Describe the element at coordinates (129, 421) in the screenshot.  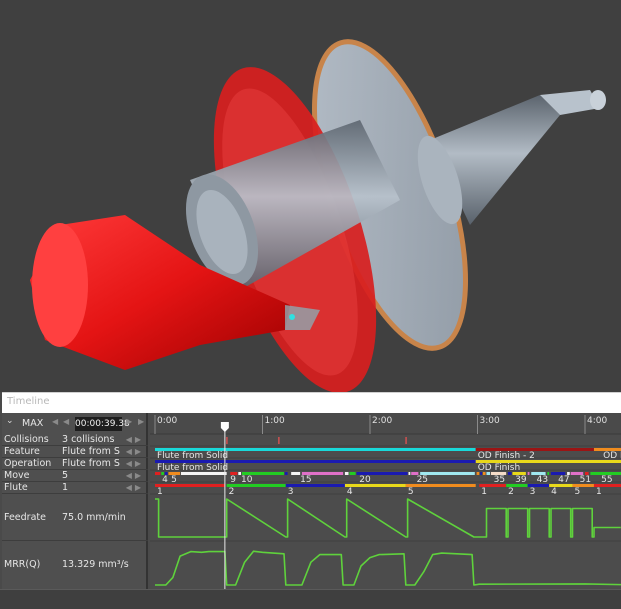
I see `play-forward-icon: ▶` at that location.